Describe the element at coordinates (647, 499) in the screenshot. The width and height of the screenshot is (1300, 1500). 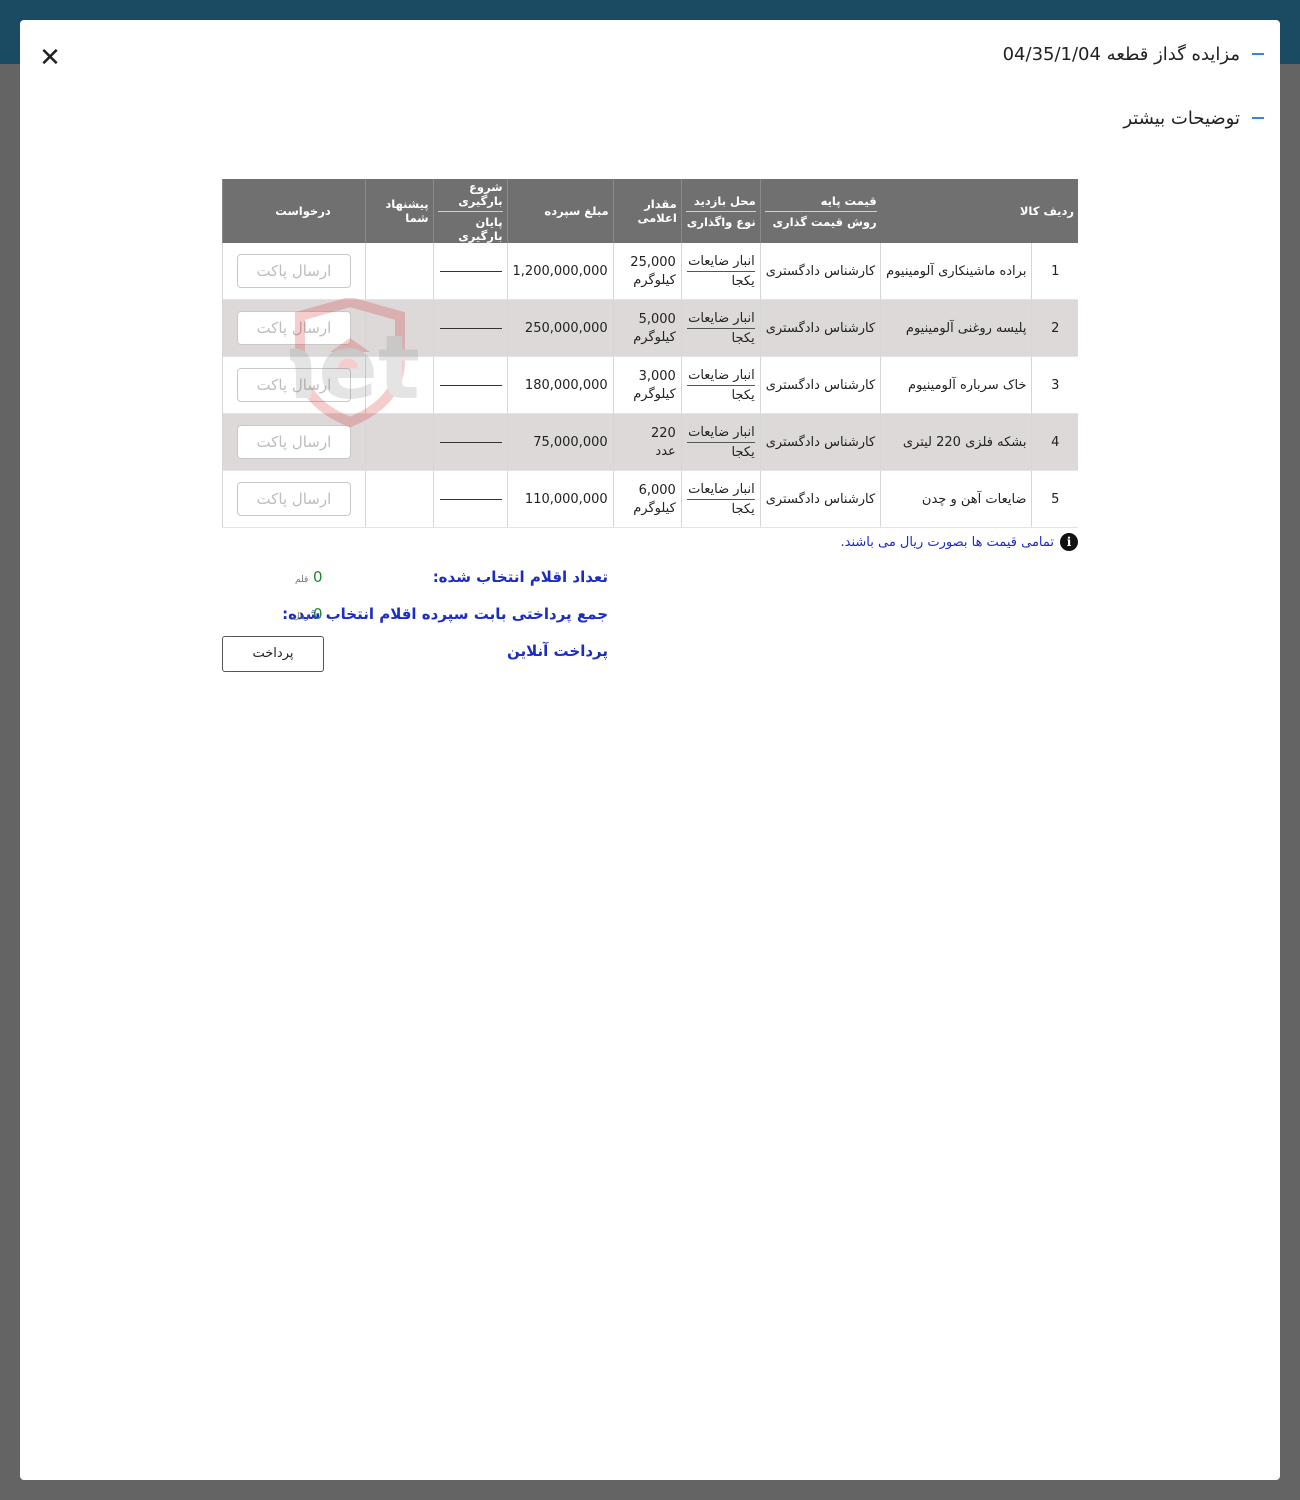
I see `row-declared-amount: 6,000 کیلوگرم` at that location.